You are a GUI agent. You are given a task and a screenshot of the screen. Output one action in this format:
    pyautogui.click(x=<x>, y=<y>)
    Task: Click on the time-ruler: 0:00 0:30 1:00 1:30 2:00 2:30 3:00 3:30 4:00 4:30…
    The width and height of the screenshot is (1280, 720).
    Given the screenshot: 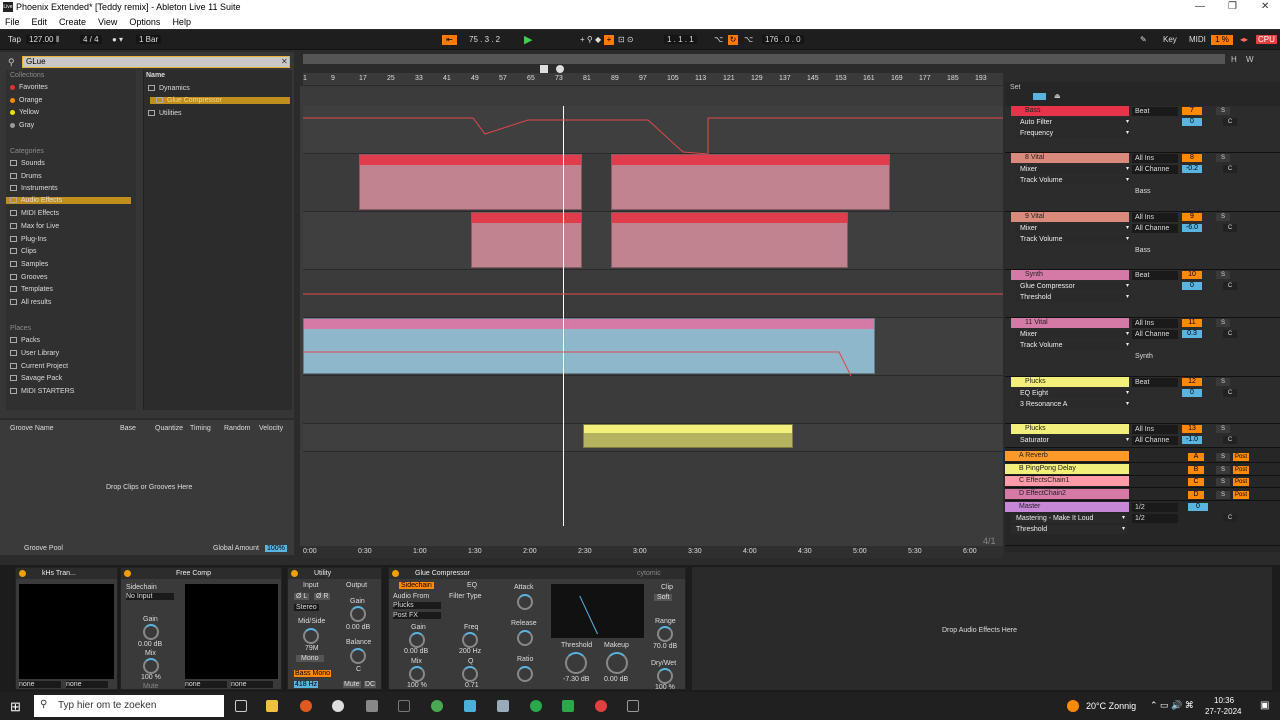 What is the action you would take?
    pyautogui.click(x=653, y=552)
    